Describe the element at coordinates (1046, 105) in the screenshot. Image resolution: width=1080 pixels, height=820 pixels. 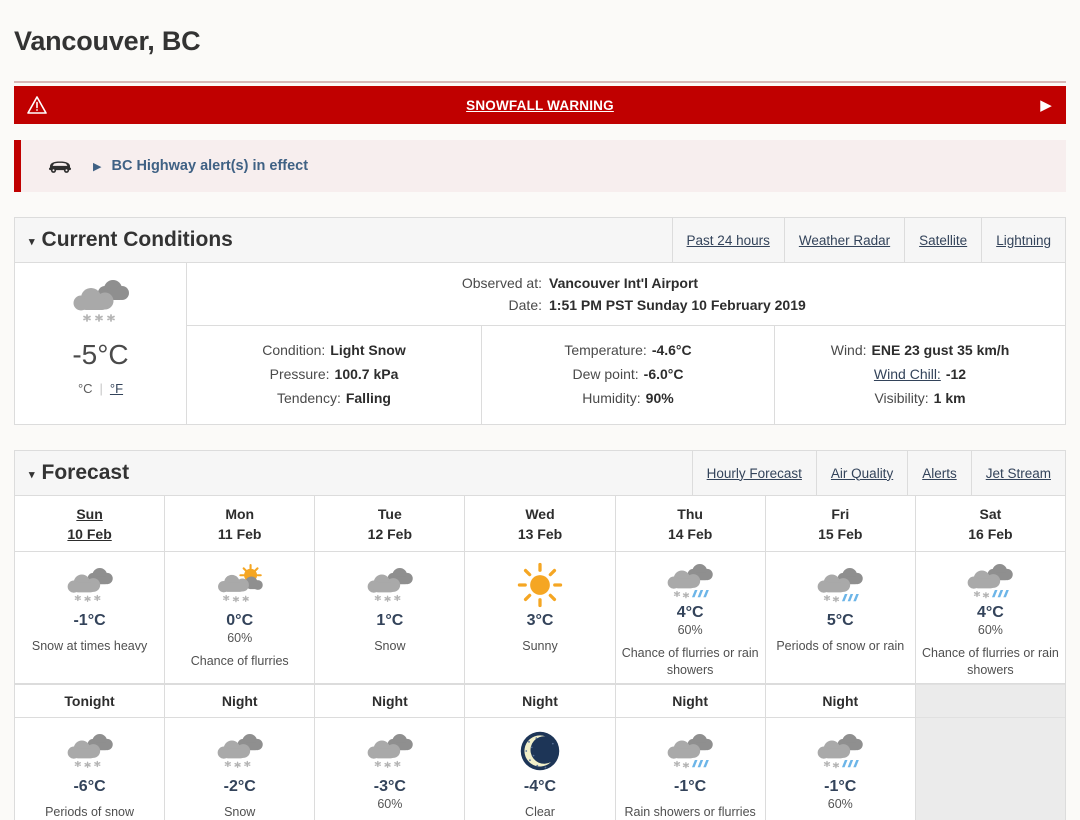
I see `warning-expand-arrow-icon: ▶` at that location.